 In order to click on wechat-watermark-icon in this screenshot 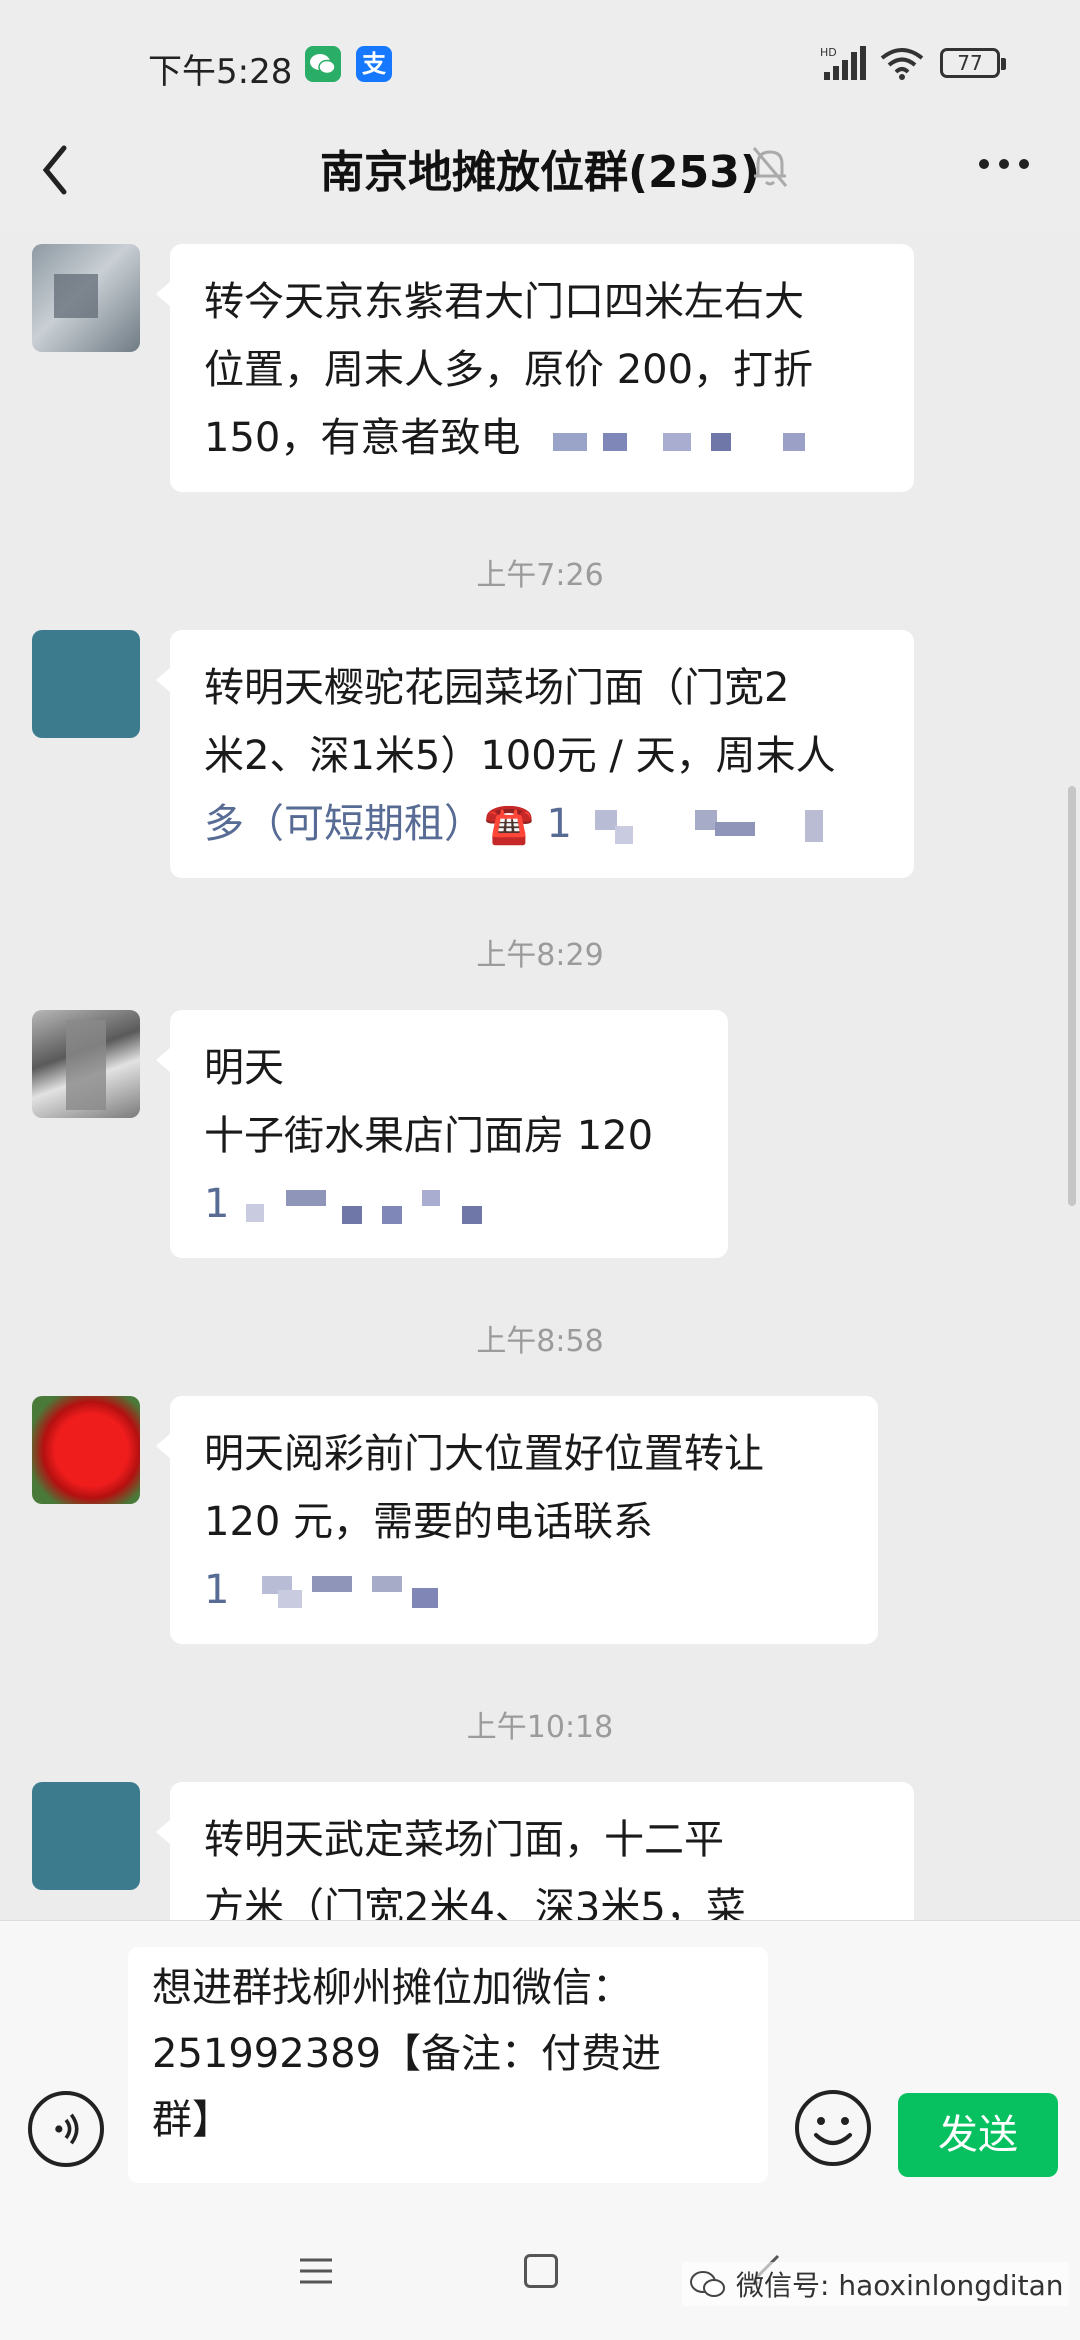, I will do `click(707, 2284)`.